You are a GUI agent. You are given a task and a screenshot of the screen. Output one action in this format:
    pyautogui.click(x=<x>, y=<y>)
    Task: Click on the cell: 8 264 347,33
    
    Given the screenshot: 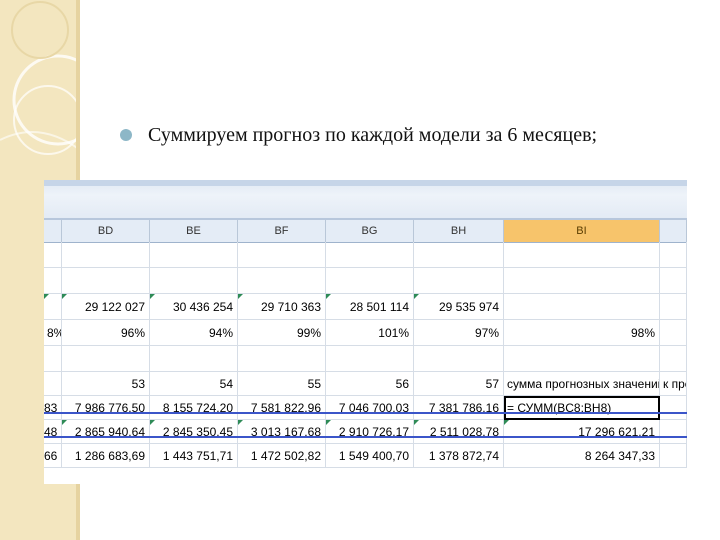 What is the action you would take?
    pyautogui.click(x=582, y=456)
    